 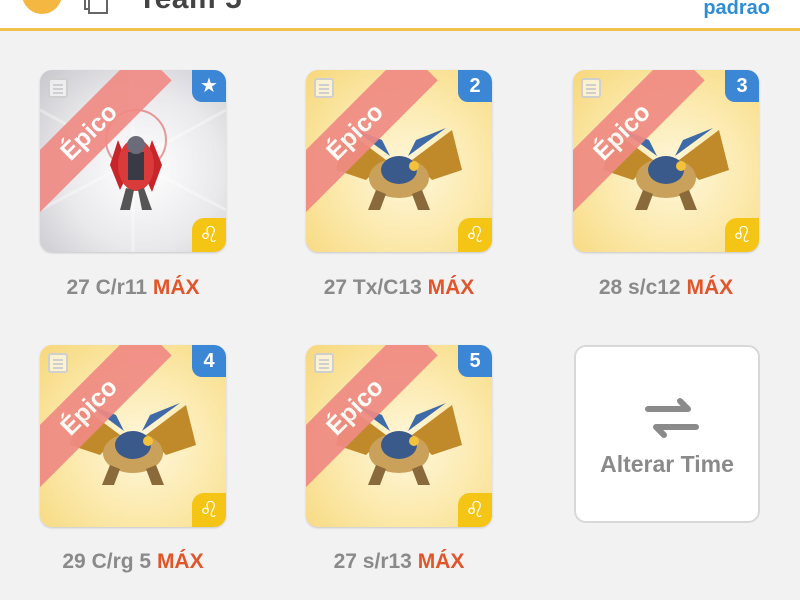 I want to click on slot-badge: 4, so click(x=209, y=361).